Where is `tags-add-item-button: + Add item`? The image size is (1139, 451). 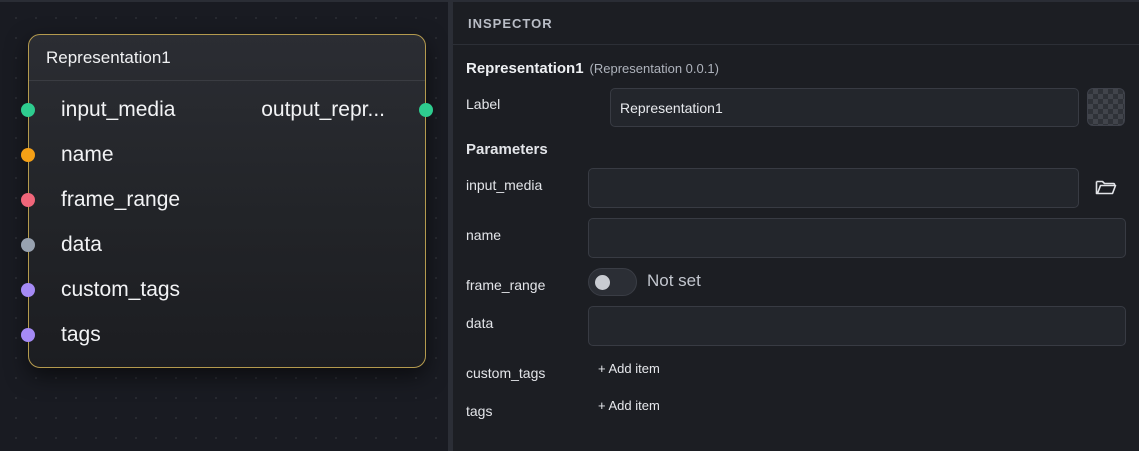 tags-add-item-button: + Add item is located at coordinates (629, 405).